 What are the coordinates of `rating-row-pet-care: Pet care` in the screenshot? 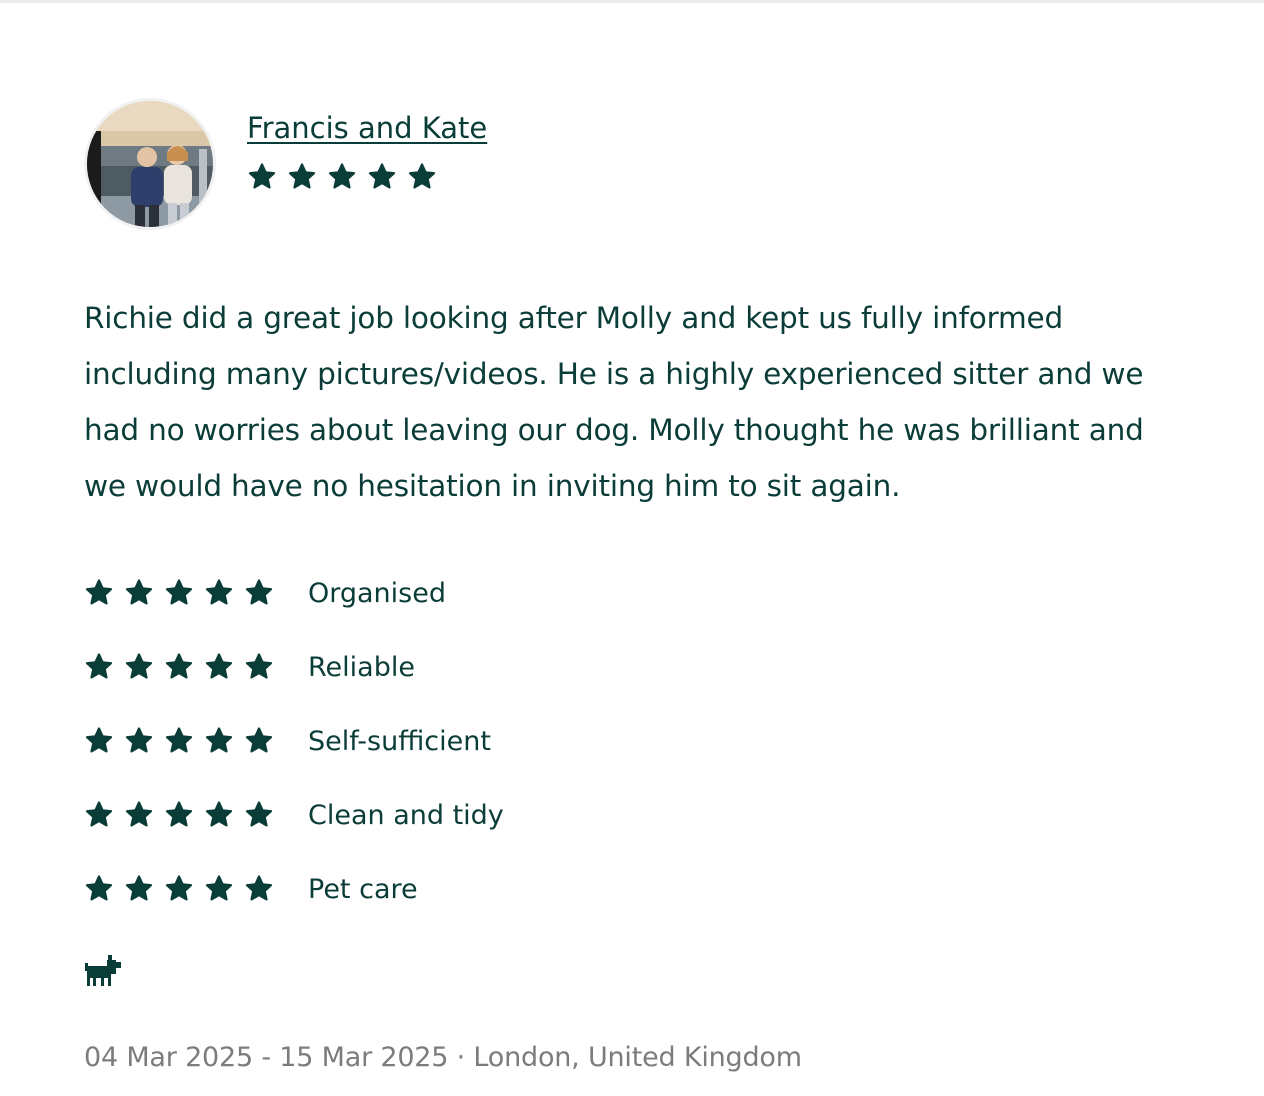 It's located at (634, 889).